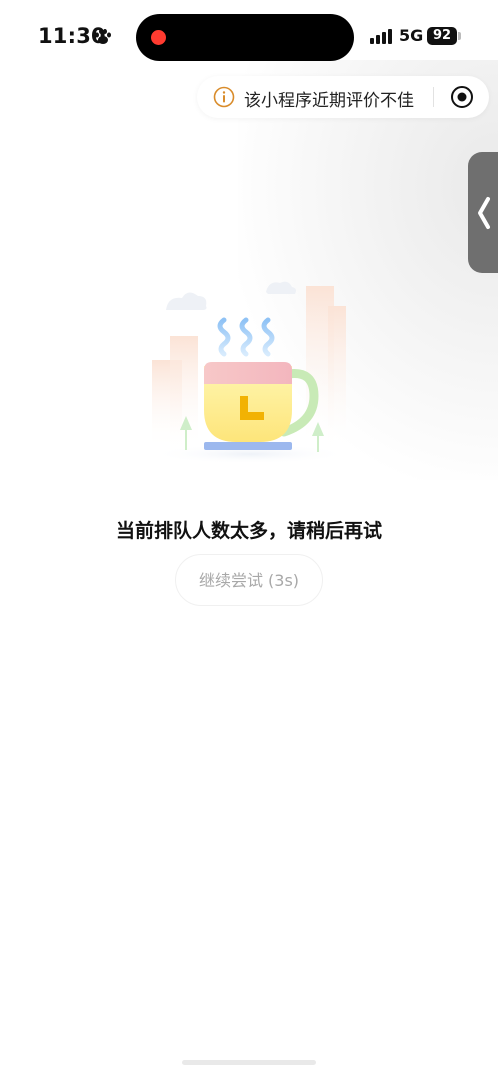 Image resolution: width=498 pixels, height=1080 pixels. I want to click on review-warning-pill: 该小程序近期评价不佳, so click(343, 97).